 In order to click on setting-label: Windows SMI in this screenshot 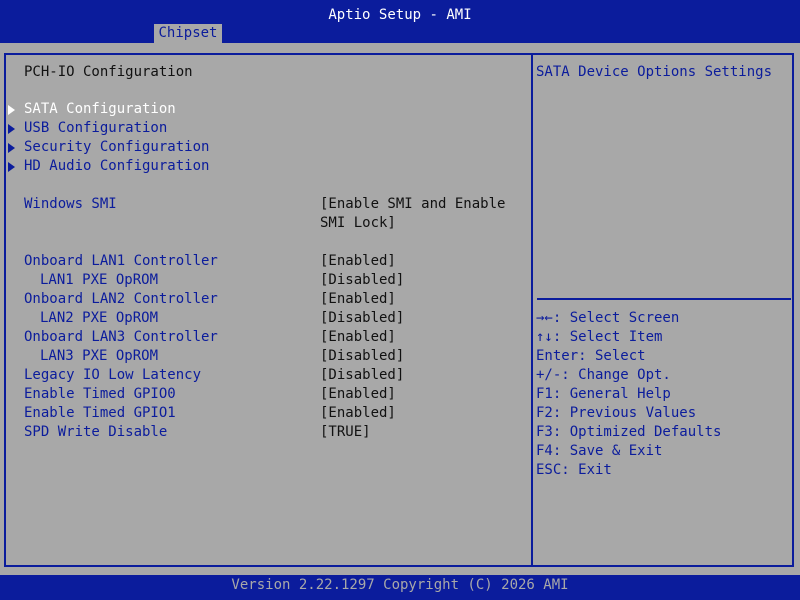, I will do `click(70, 204)`.